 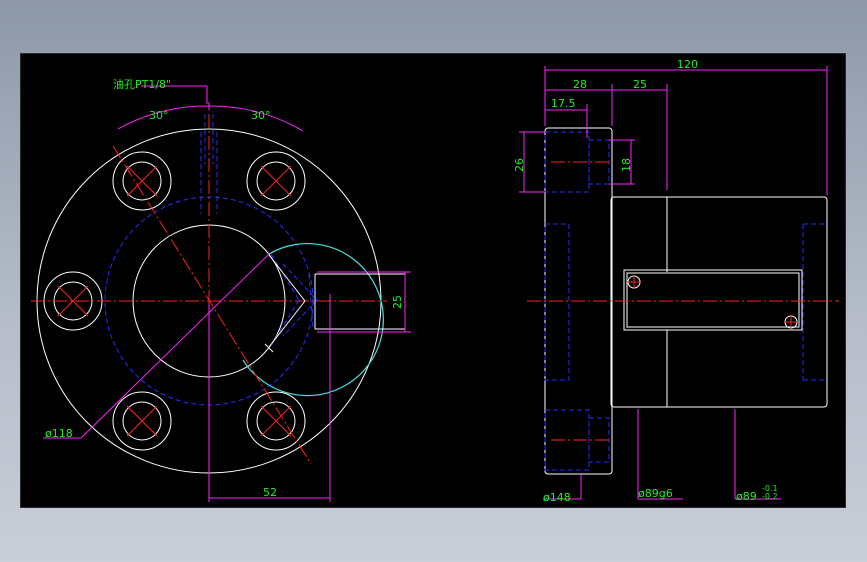 I want to click on dia-89g6-label: ø89g6, so click(x=655, y=493).